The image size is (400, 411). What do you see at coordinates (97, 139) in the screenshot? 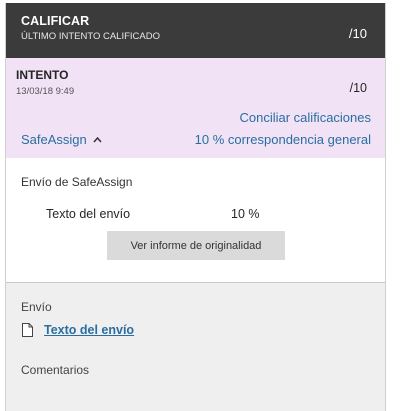
I see `chevron-up-icon` at bounding box center [97, 139].